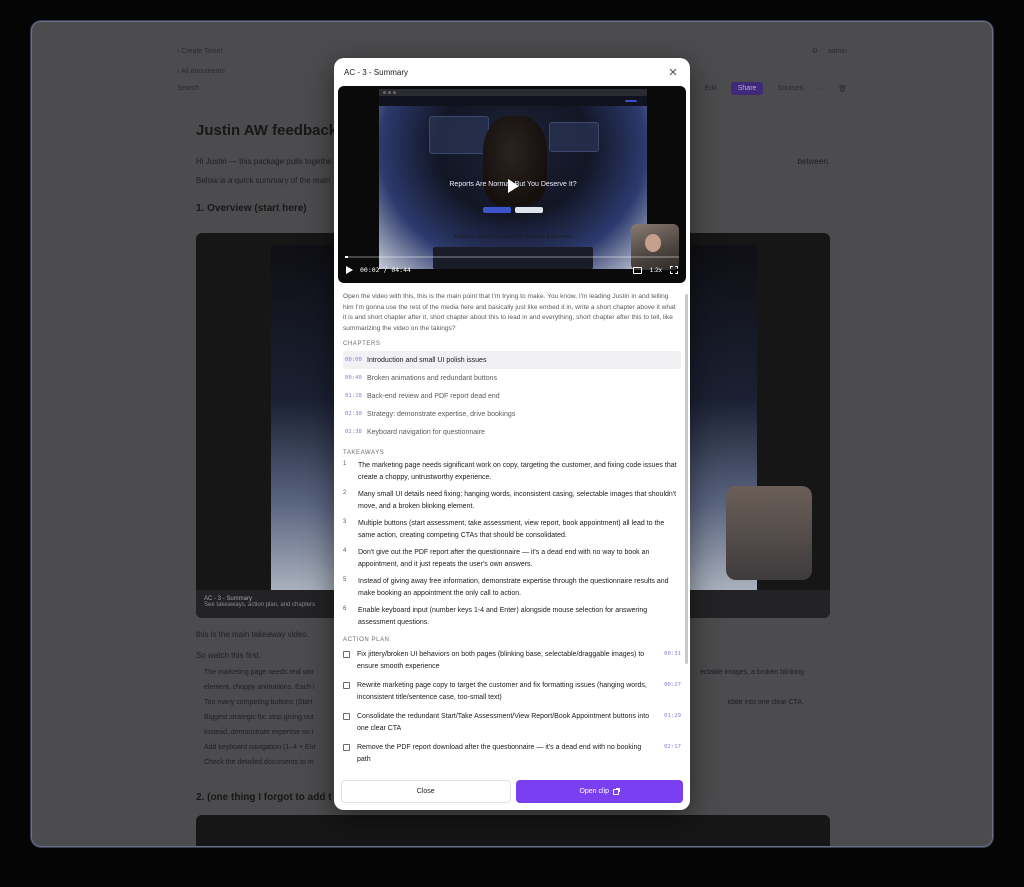 This screenshot has height=887, width=1024. Describe the element at coordinates (599, 791) in the screenshot. I see `open-clip-button: Open clip` at that location.